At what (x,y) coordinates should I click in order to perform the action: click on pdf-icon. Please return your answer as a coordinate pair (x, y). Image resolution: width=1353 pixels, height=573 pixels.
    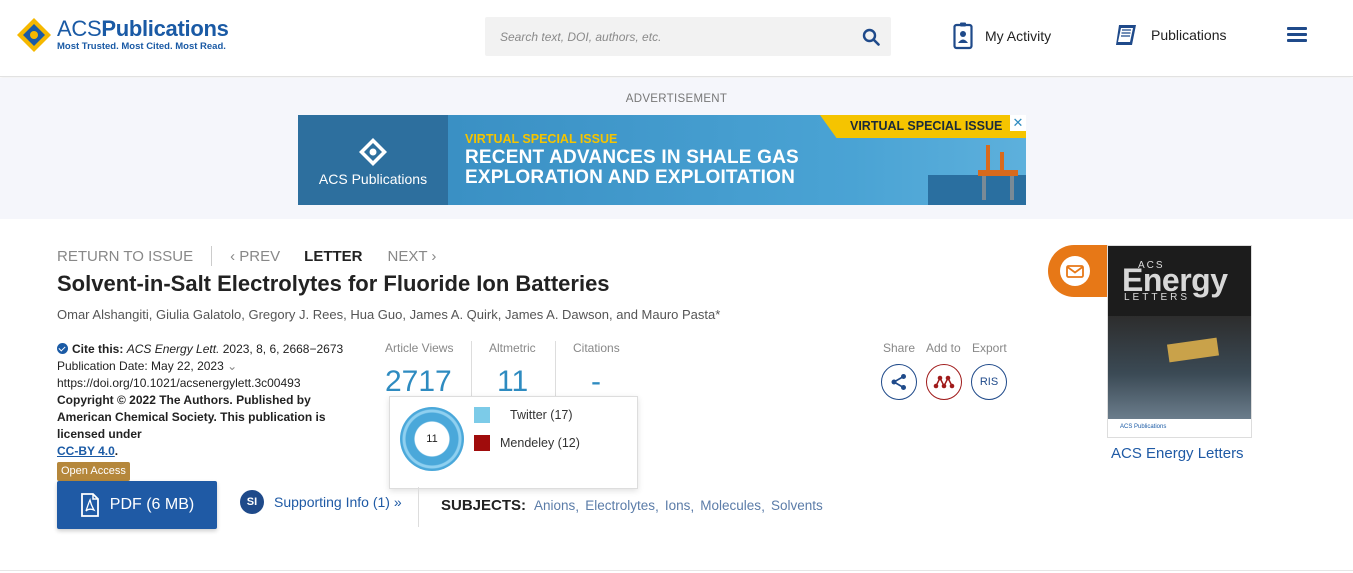
    Looking at the image, I should click on (89, 505).